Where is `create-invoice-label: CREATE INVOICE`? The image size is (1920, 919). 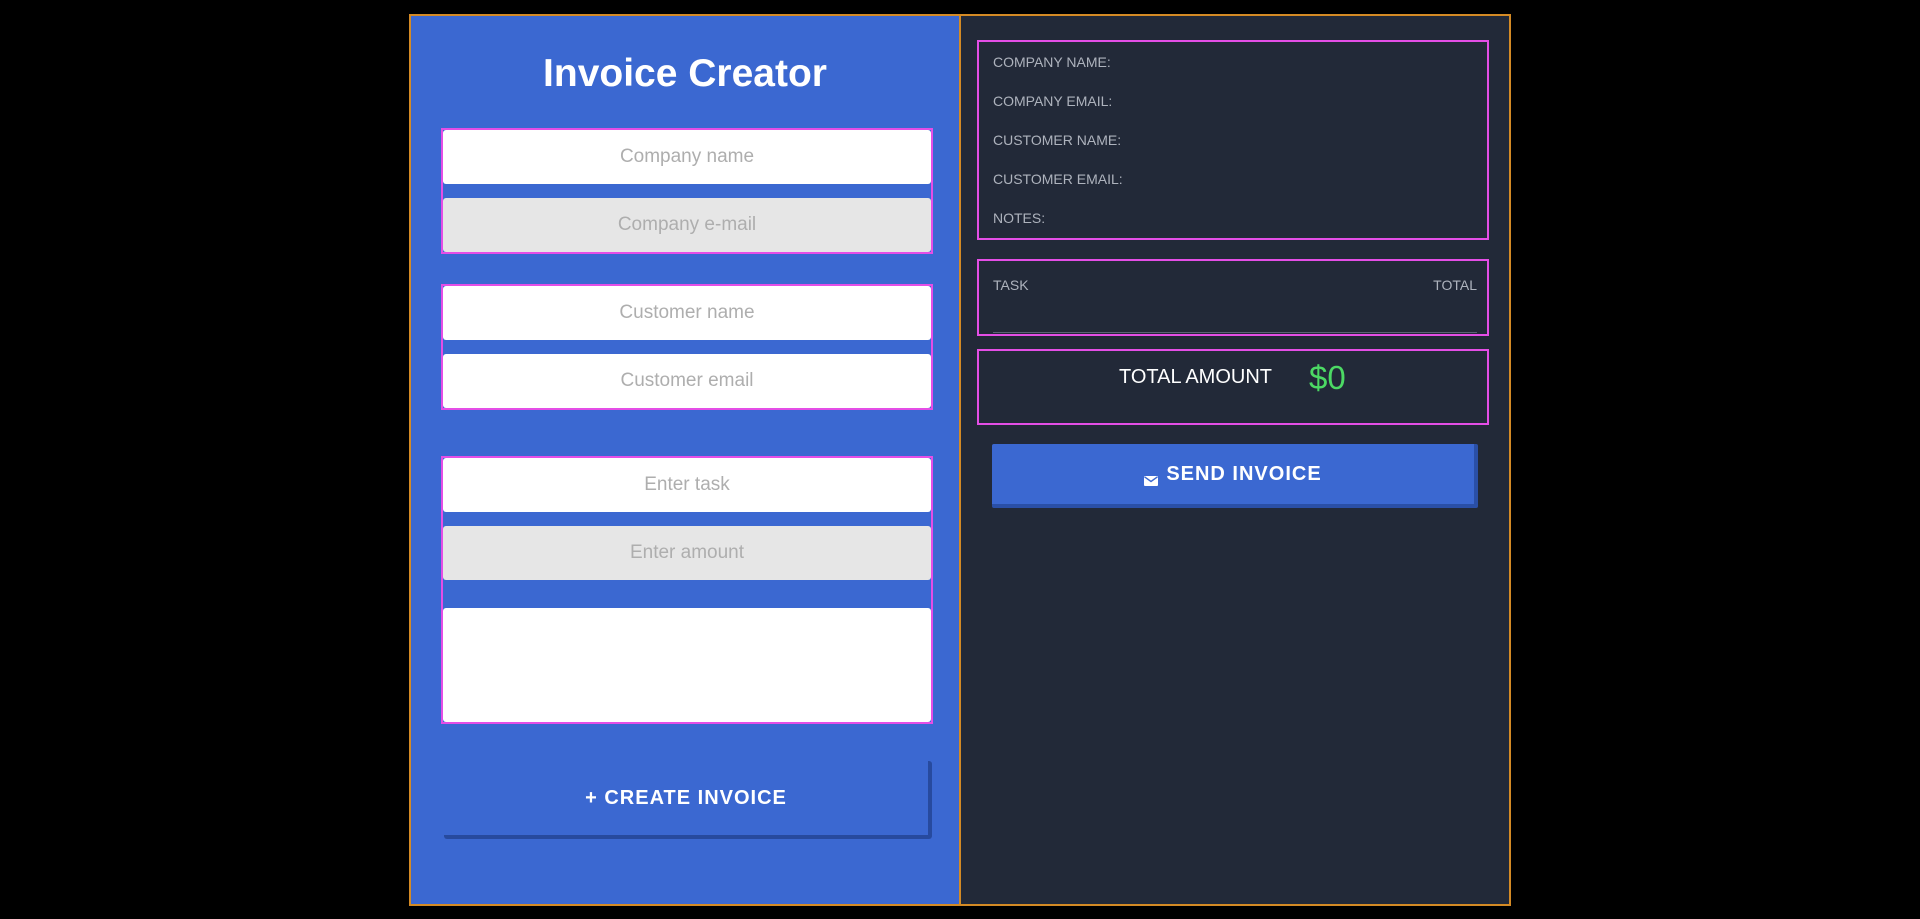 create-invoice-label: CREATE INVOICE is located at coordinates (695, 797).